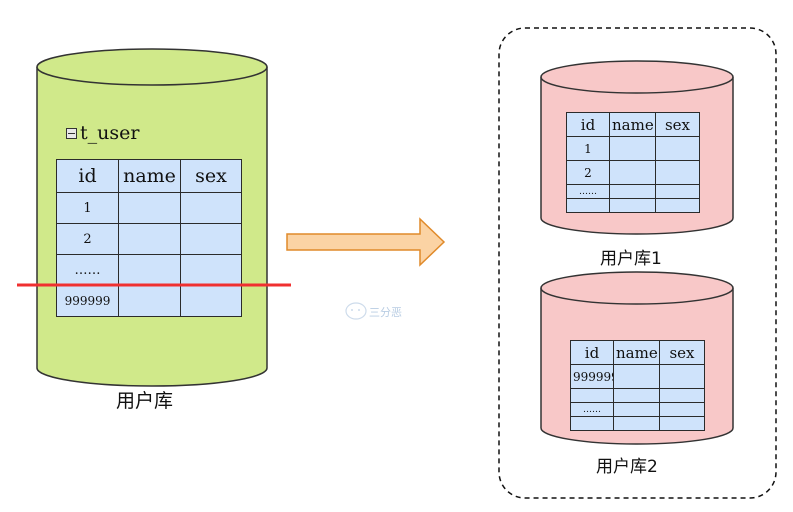 The height and width of the screenshot is (512, 793). What do you see at coordinates (631, 259) in the screenshot?
I see `shard1-label: 用户库1` at bounding box center [631, 259].